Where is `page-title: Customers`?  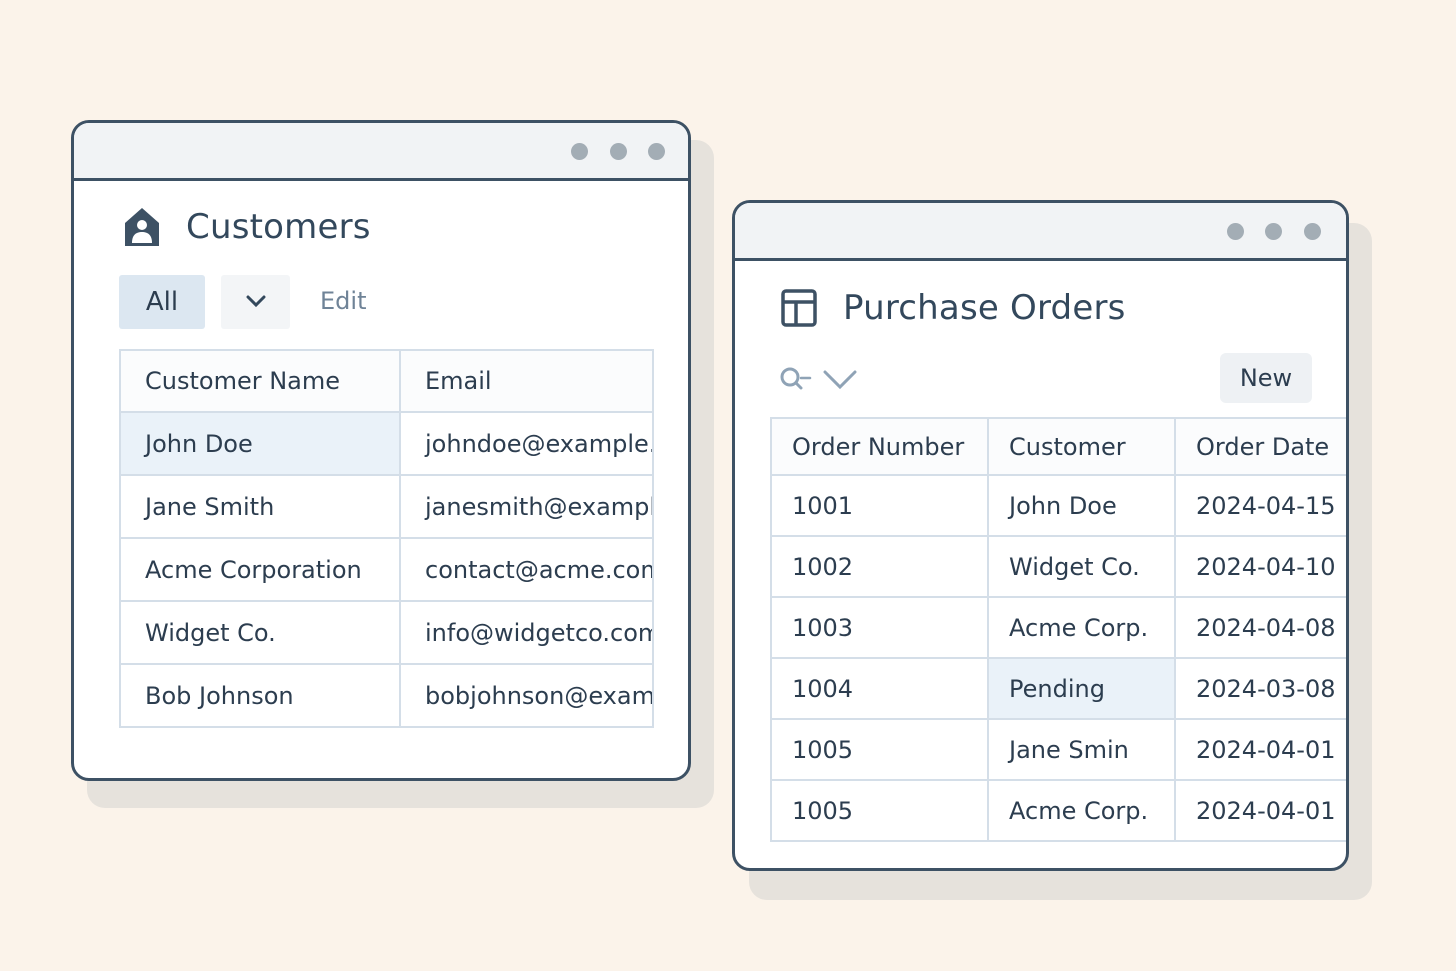
page-title: Customers is located at coordinates (278, 227).